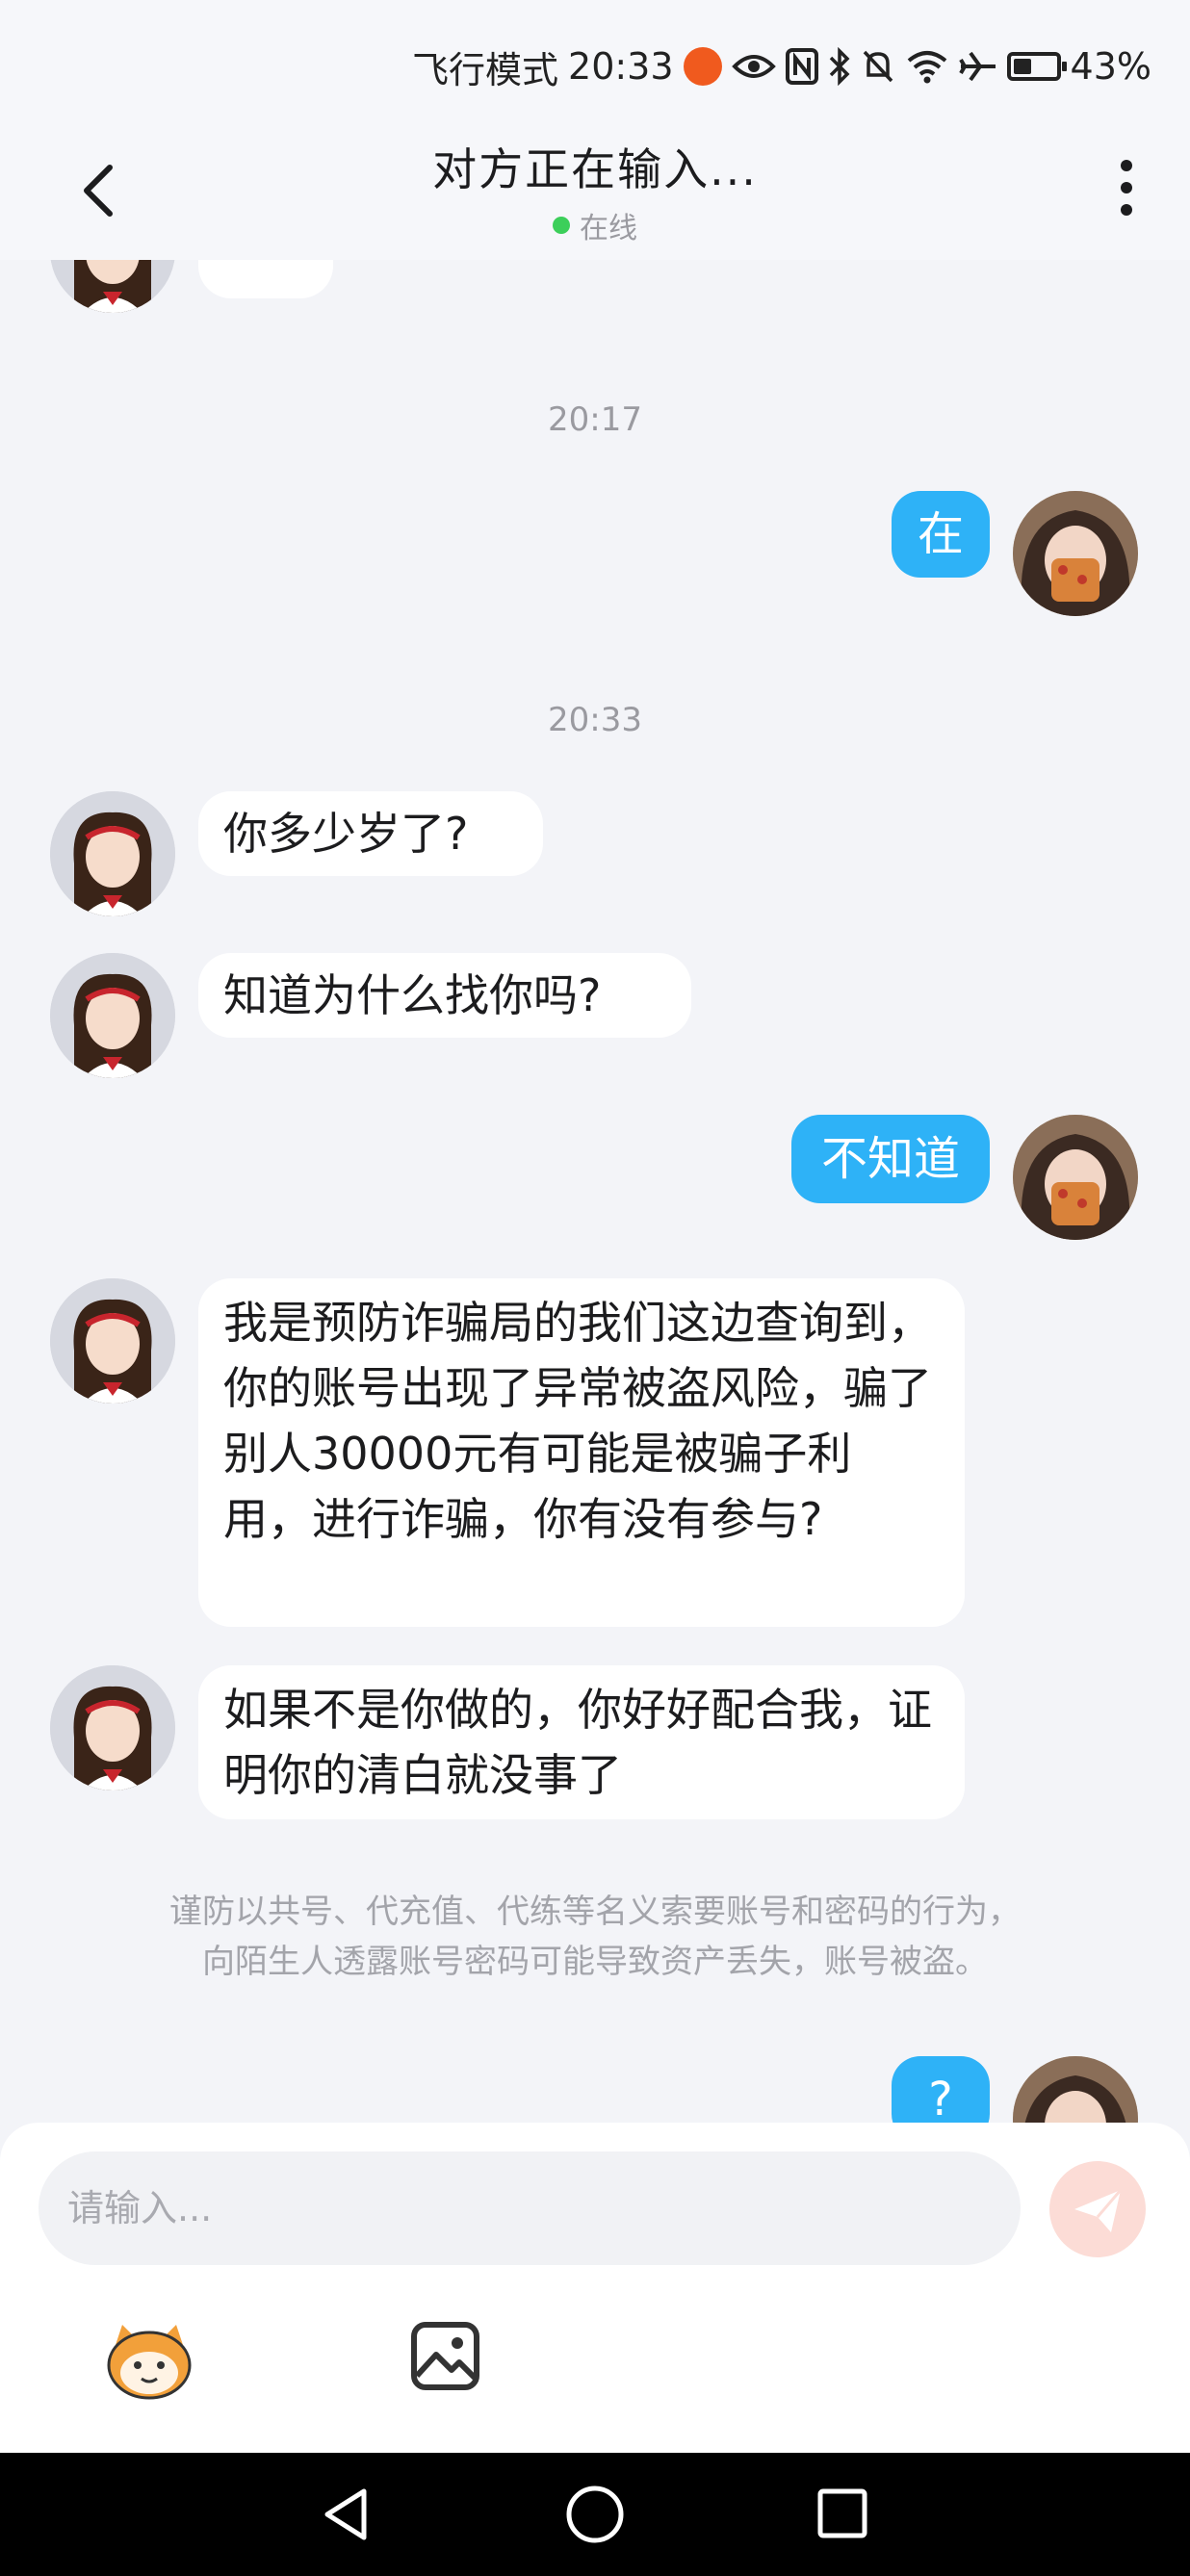 The height and width of the screenshot is (2576, 1190). I want to click on send-button, so click(1097, 2209).